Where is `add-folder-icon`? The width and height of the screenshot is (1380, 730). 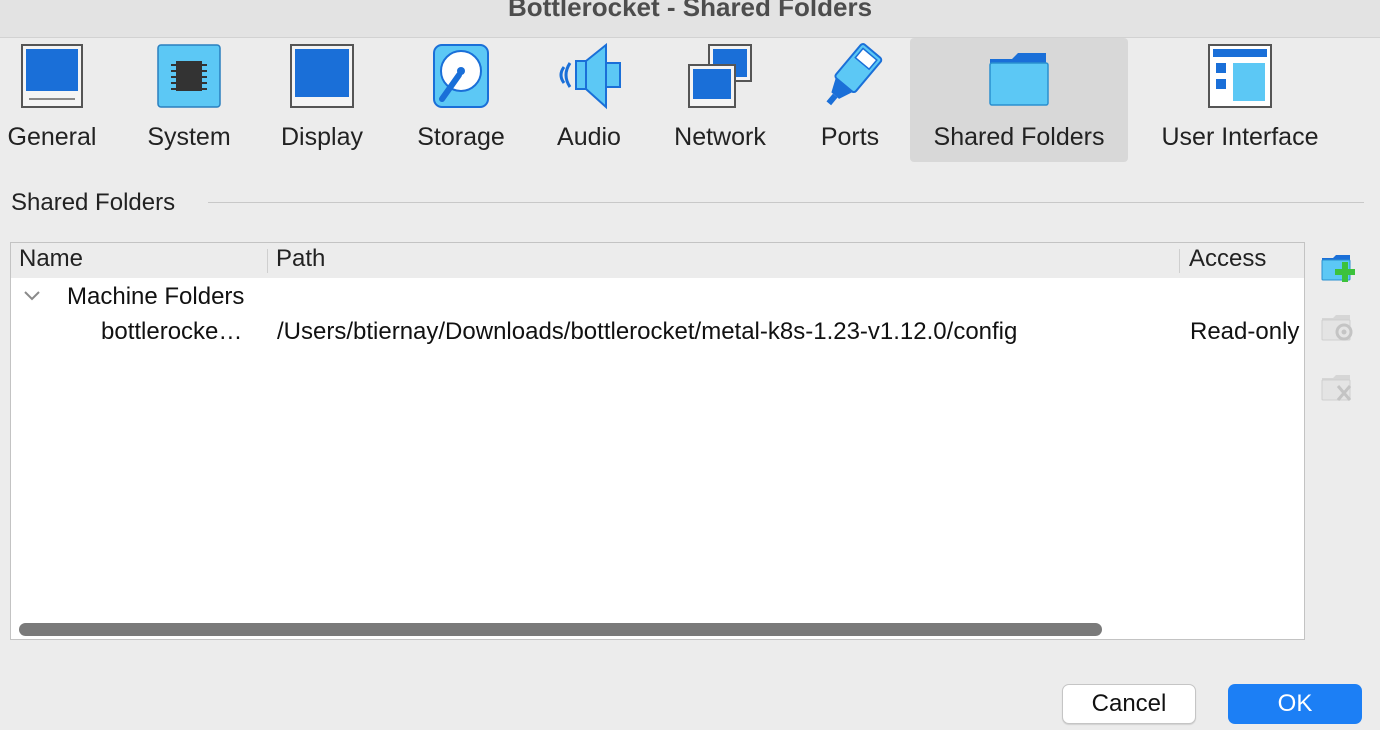 add-folder-icon is located at coordinates (1338, 268).